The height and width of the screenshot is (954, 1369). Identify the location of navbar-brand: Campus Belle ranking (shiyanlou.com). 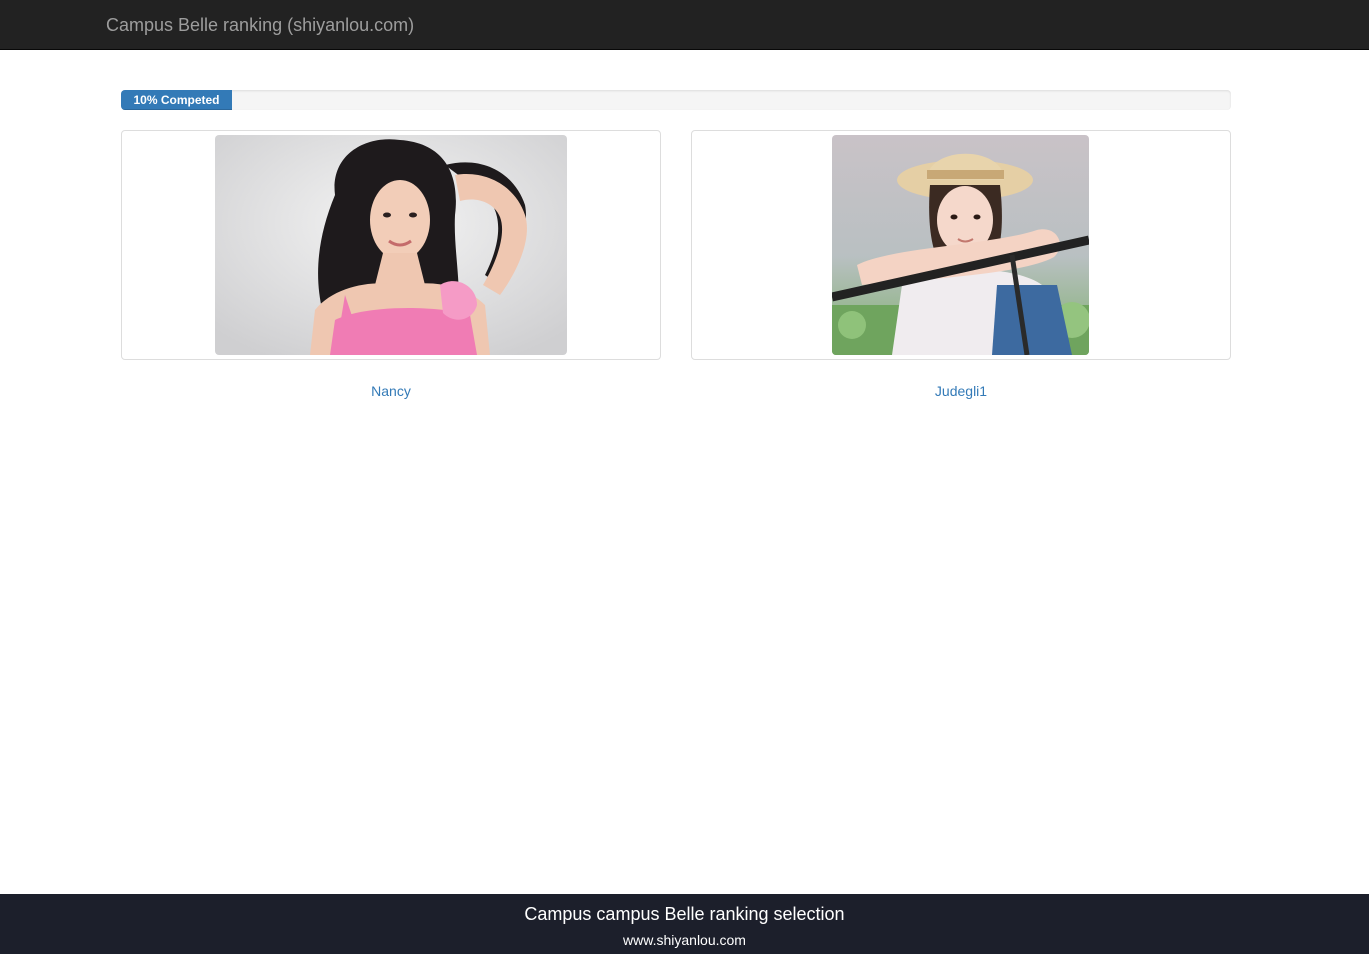
(260, 25).